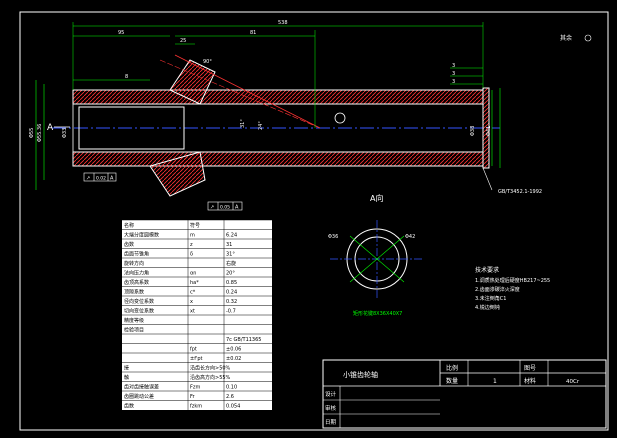  Describe the element at coordinates (194, 283) in the screenshot. I see `params-table-cell: ha*` at that location.